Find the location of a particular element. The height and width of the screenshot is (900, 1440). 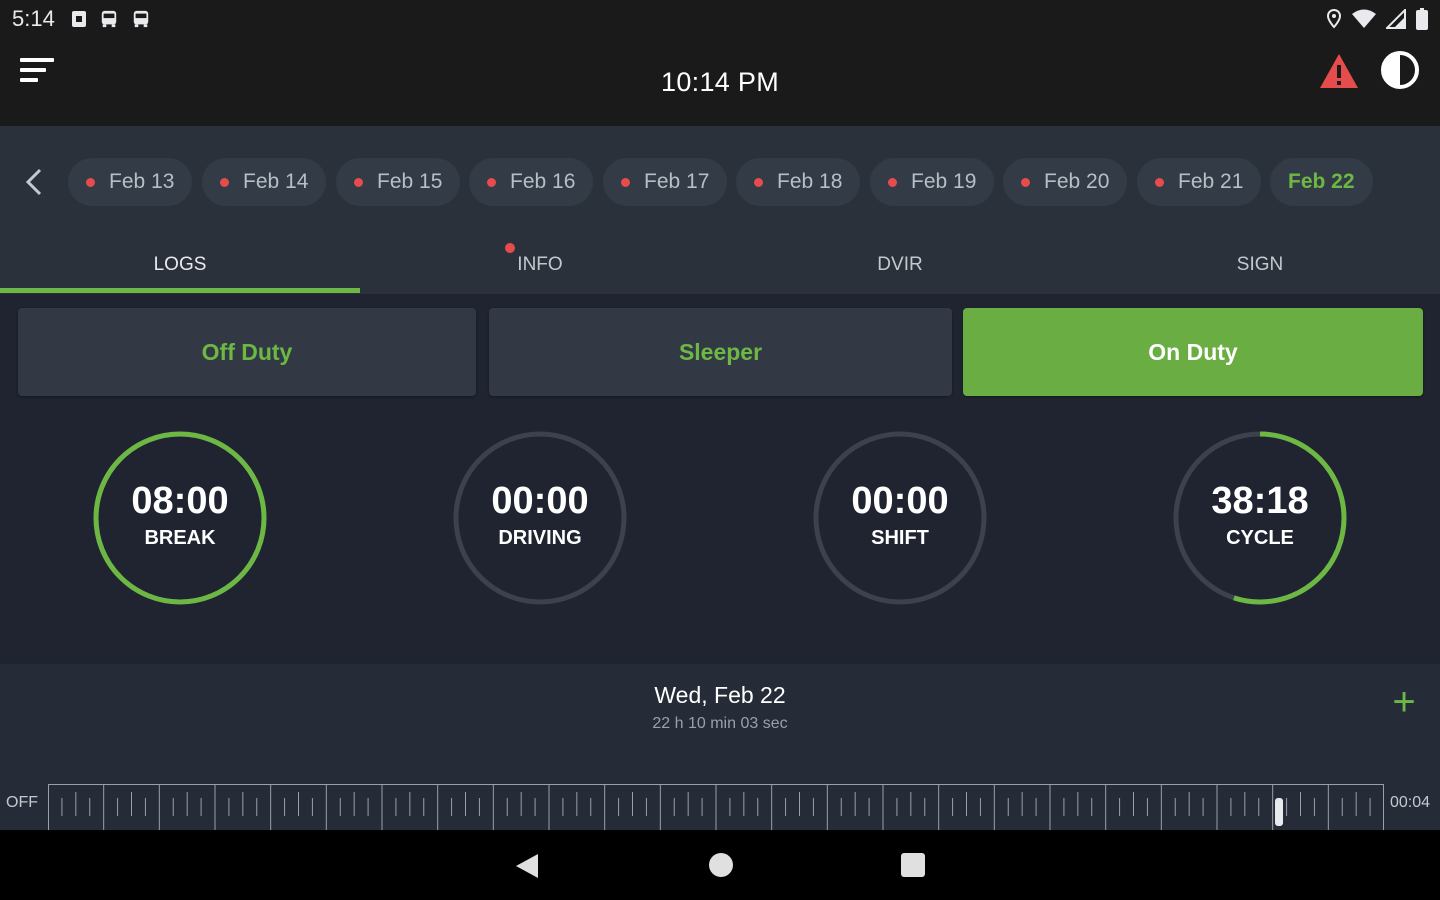

date-chip-feb-14: Feb 14 is located at coordinates (264, 182).